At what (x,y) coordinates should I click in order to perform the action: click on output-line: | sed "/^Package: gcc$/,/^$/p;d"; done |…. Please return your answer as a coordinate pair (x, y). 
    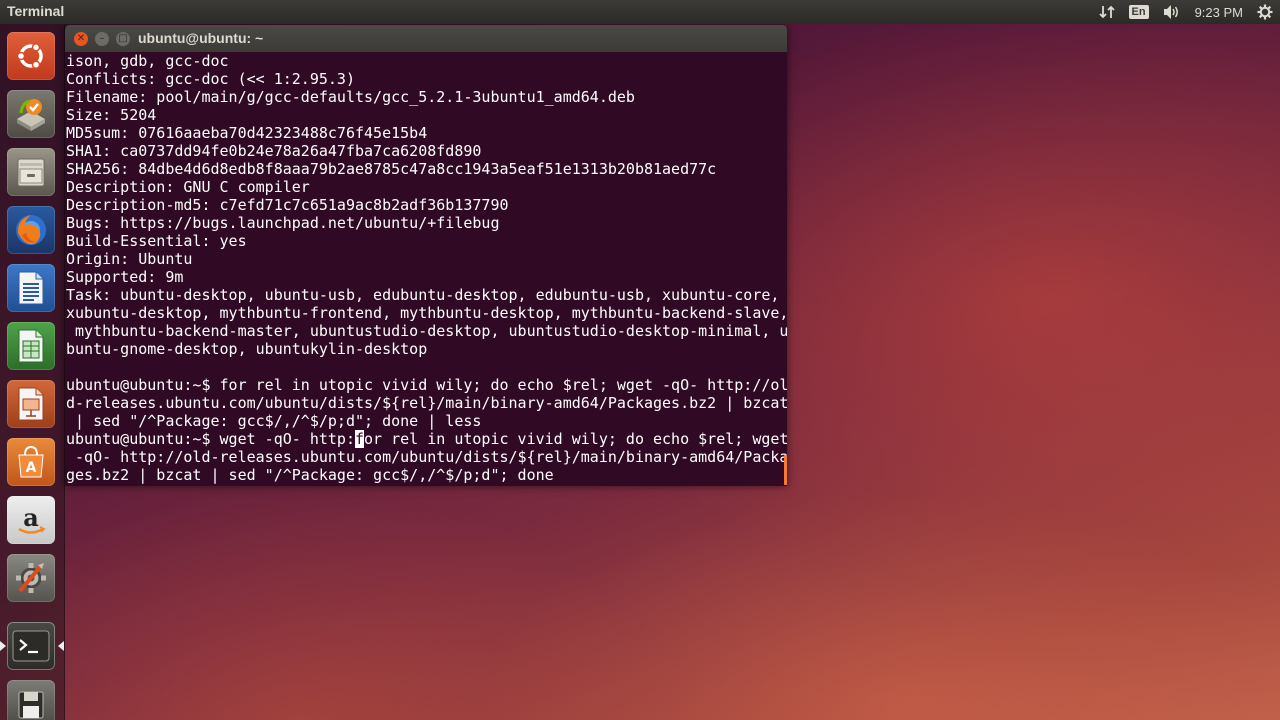
    Looking at the image, I should click on (274, 421).